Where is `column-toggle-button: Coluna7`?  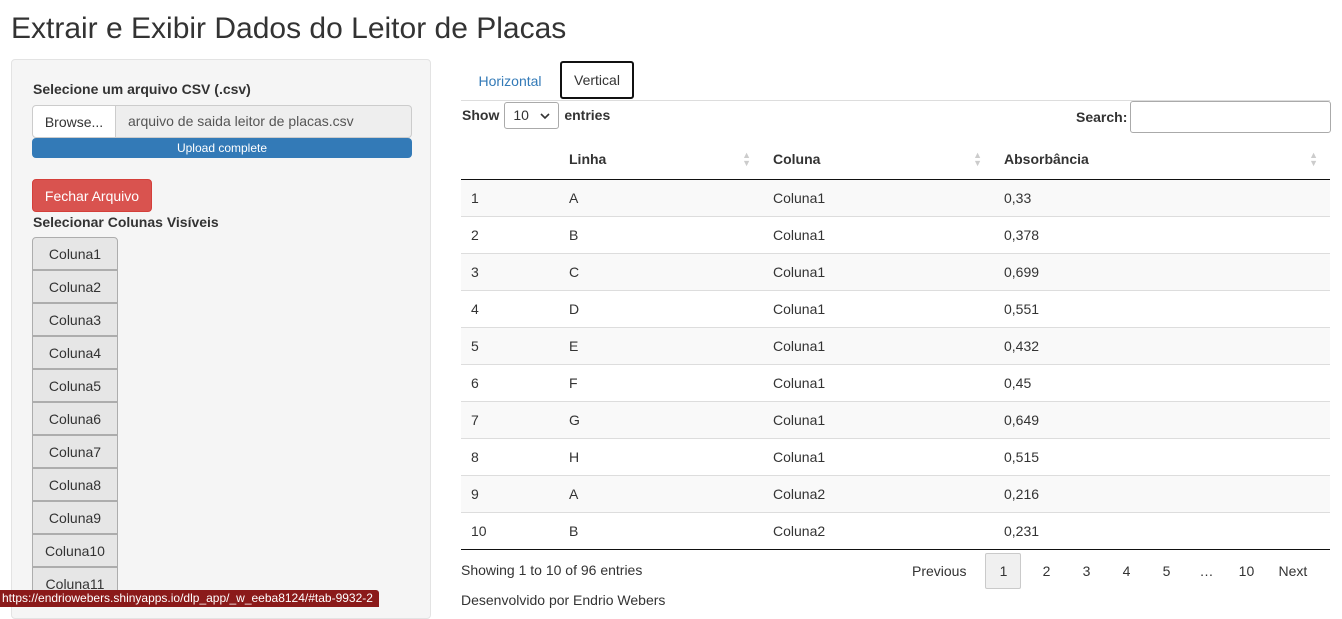
column-toggle-button: Coluna7 is located at coordinates (75, 451).